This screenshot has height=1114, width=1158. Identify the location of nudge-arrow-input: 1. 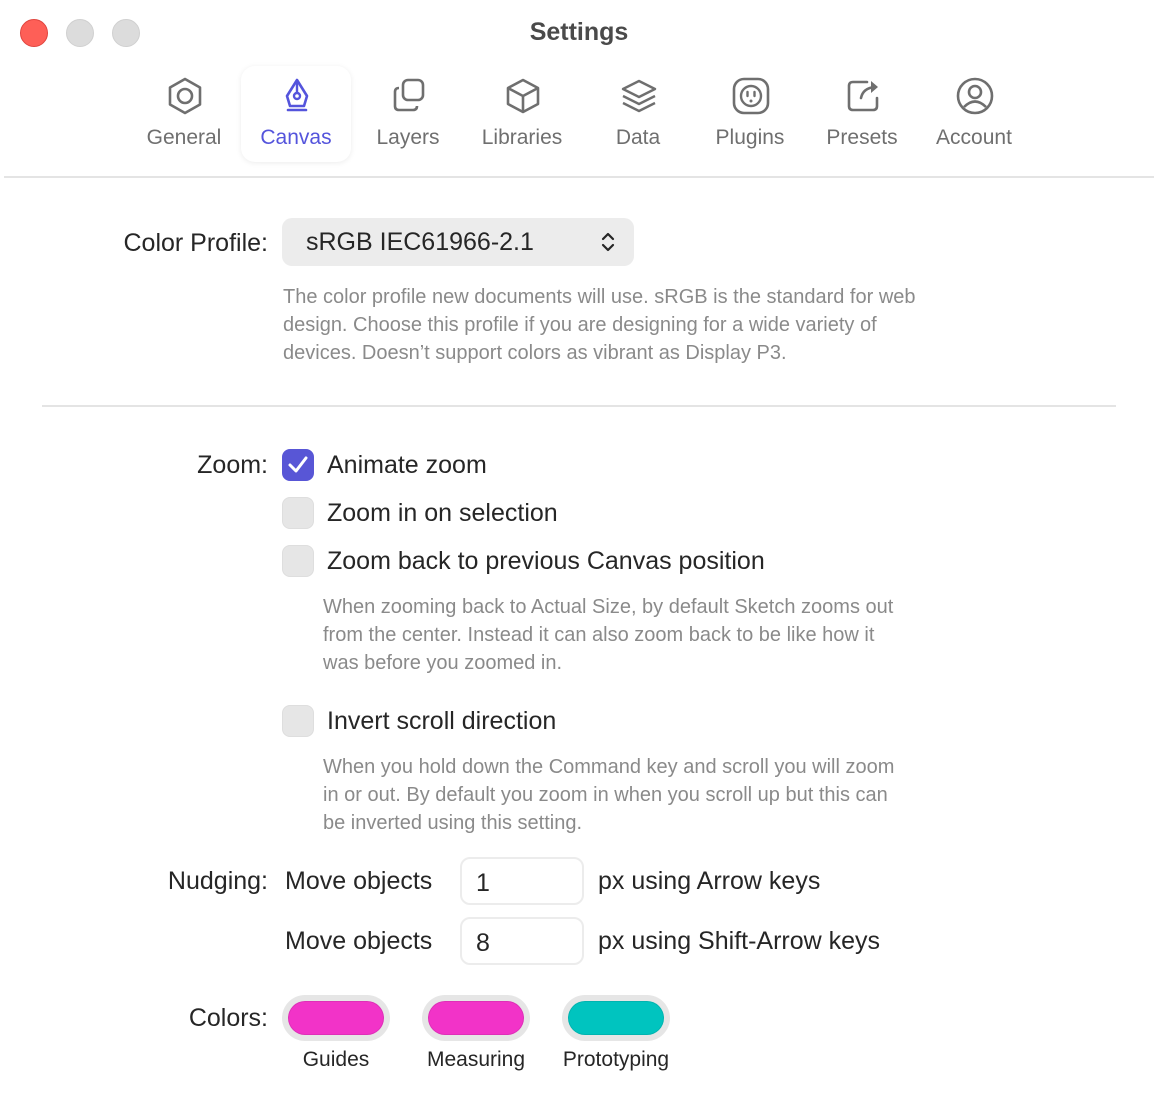
(522, 881).